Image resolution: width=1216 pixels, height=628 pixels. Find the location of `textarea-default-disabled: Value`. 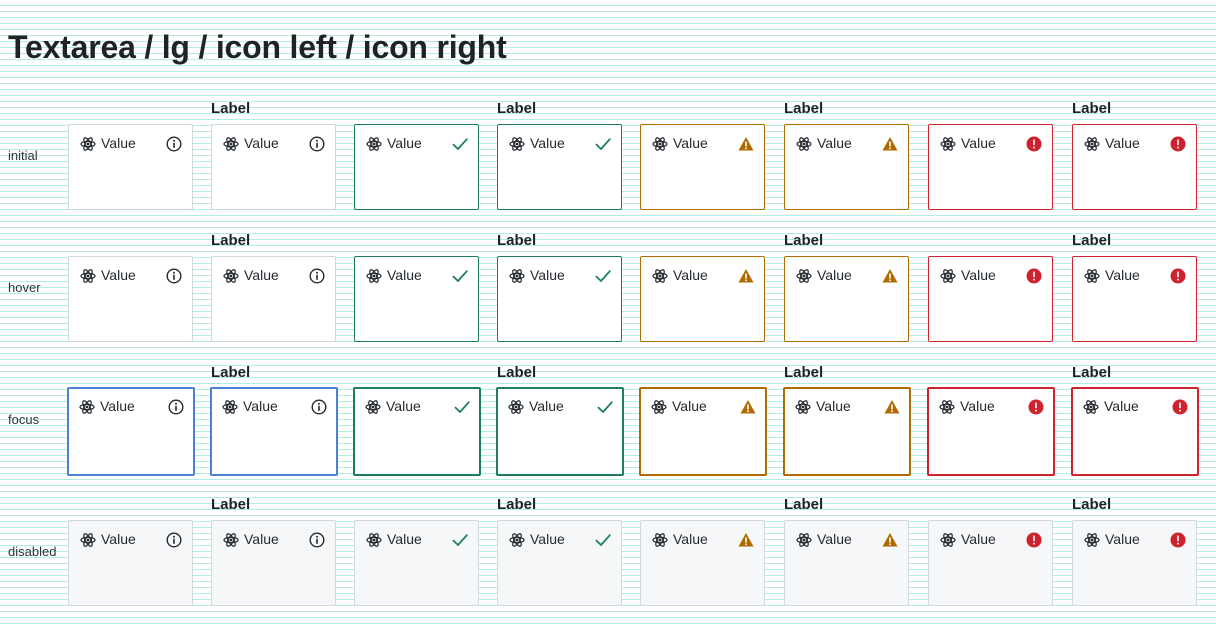

textarea-default-disabled: Value is located at coordinates (273, 563).